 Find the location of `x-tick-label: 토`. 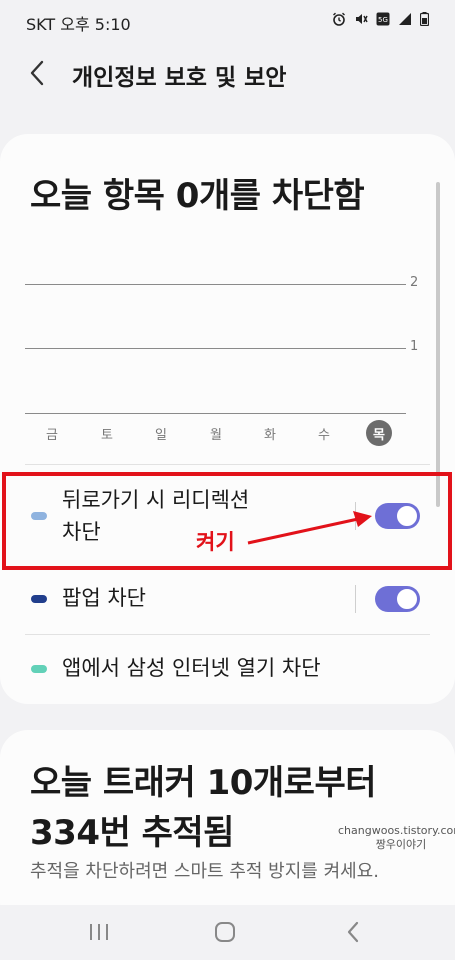

x-tick-label: 토 is located at coordinates (107, 435).